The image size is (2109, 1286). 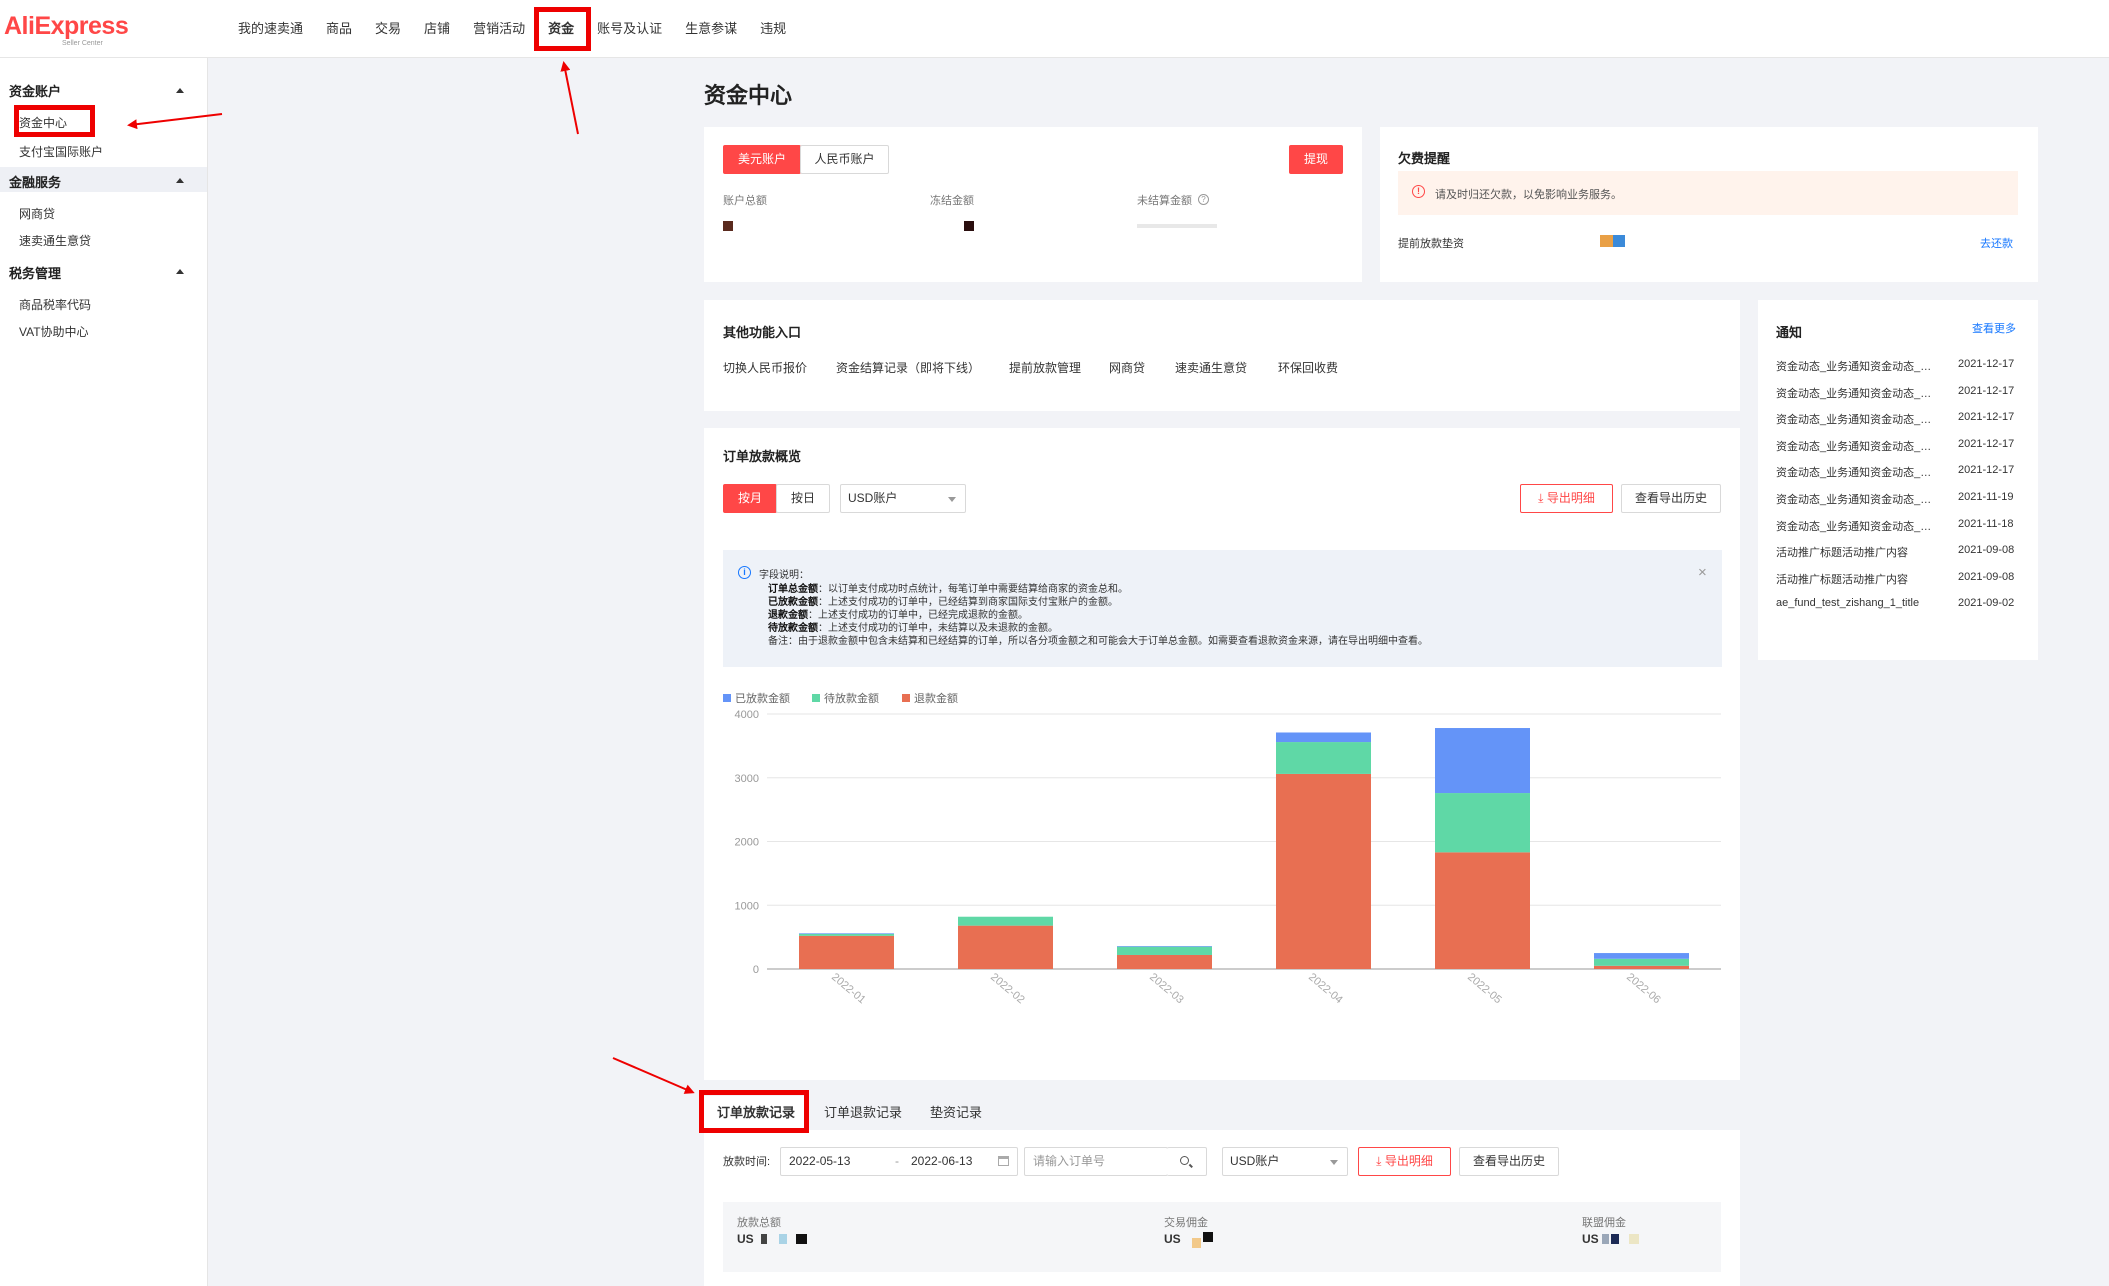 I want to click on date-range-picker: 2022-05-13 - 2022-06-13, so click(x=899, y=1161).